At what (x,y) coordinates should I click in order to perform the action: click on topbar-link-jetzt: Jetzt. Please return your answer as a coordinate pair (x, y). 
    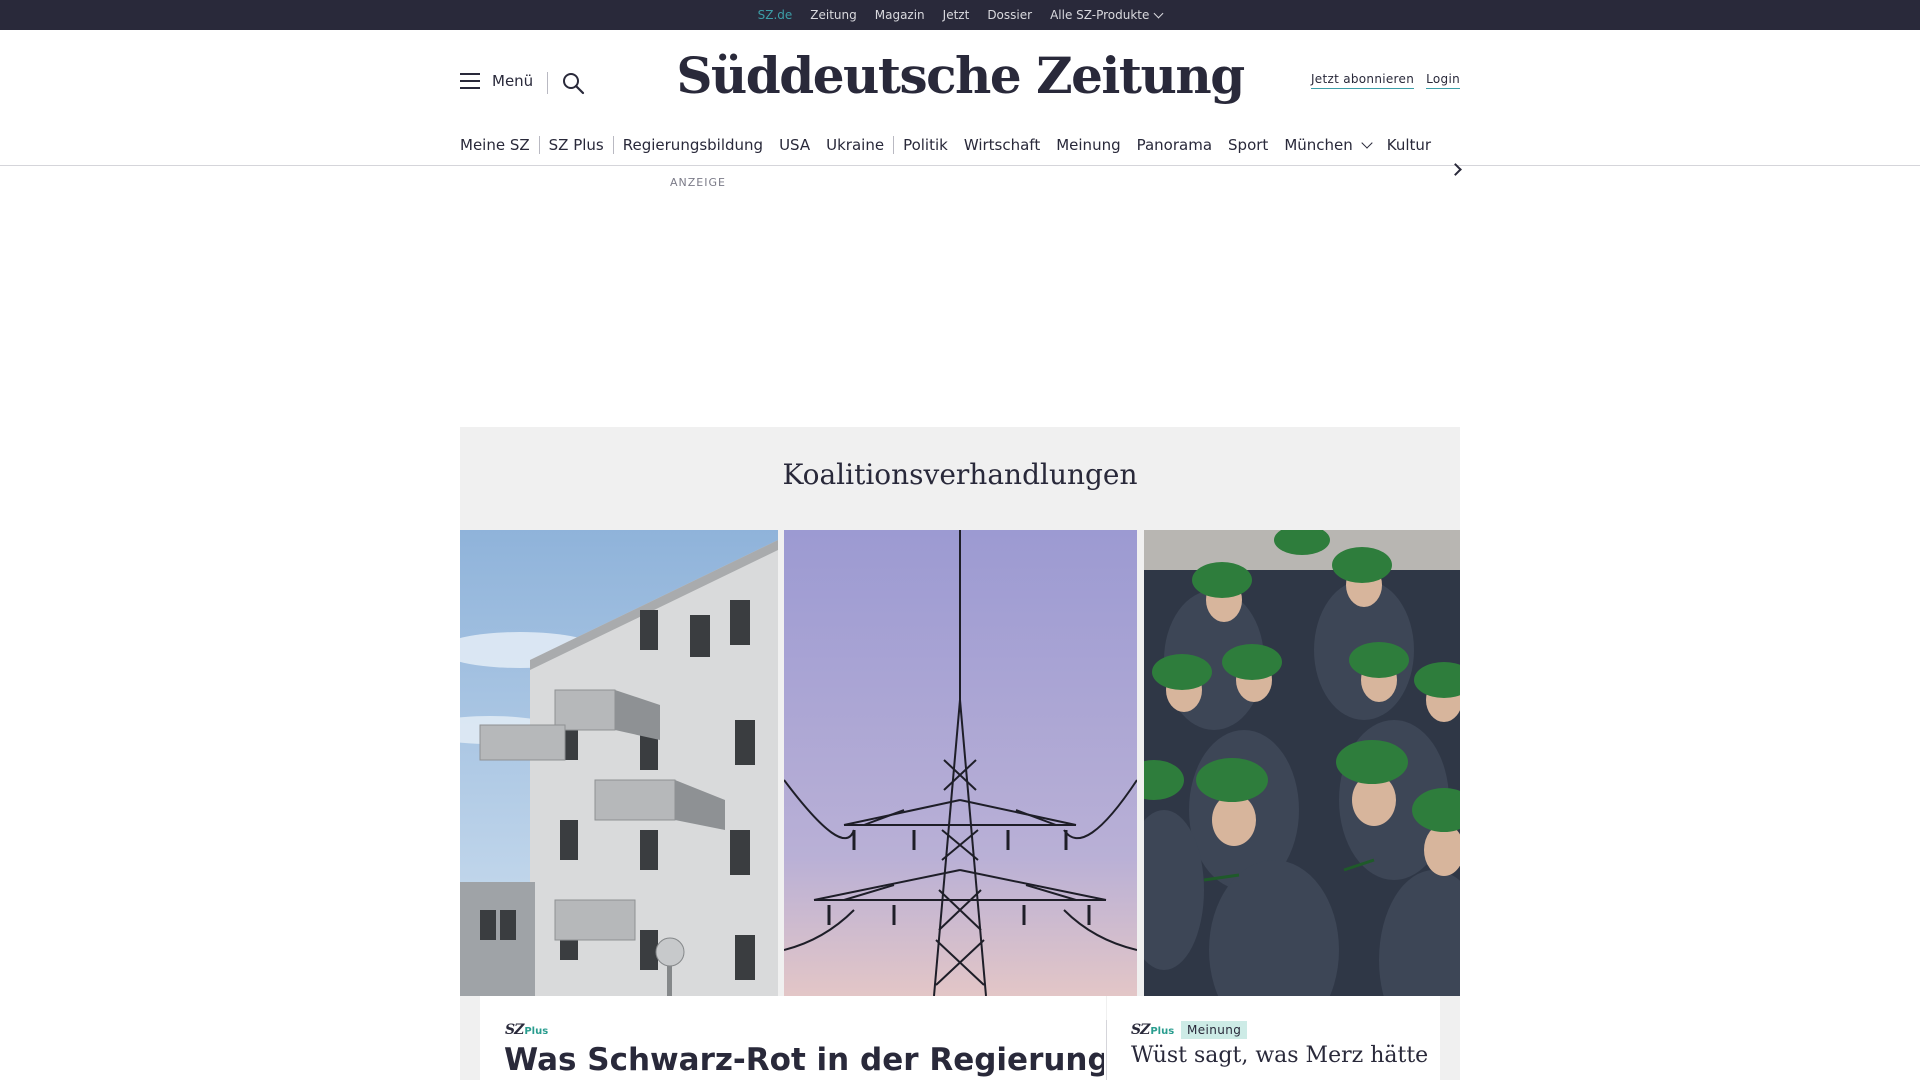
    Looking at the image, I should click on (956, 15).